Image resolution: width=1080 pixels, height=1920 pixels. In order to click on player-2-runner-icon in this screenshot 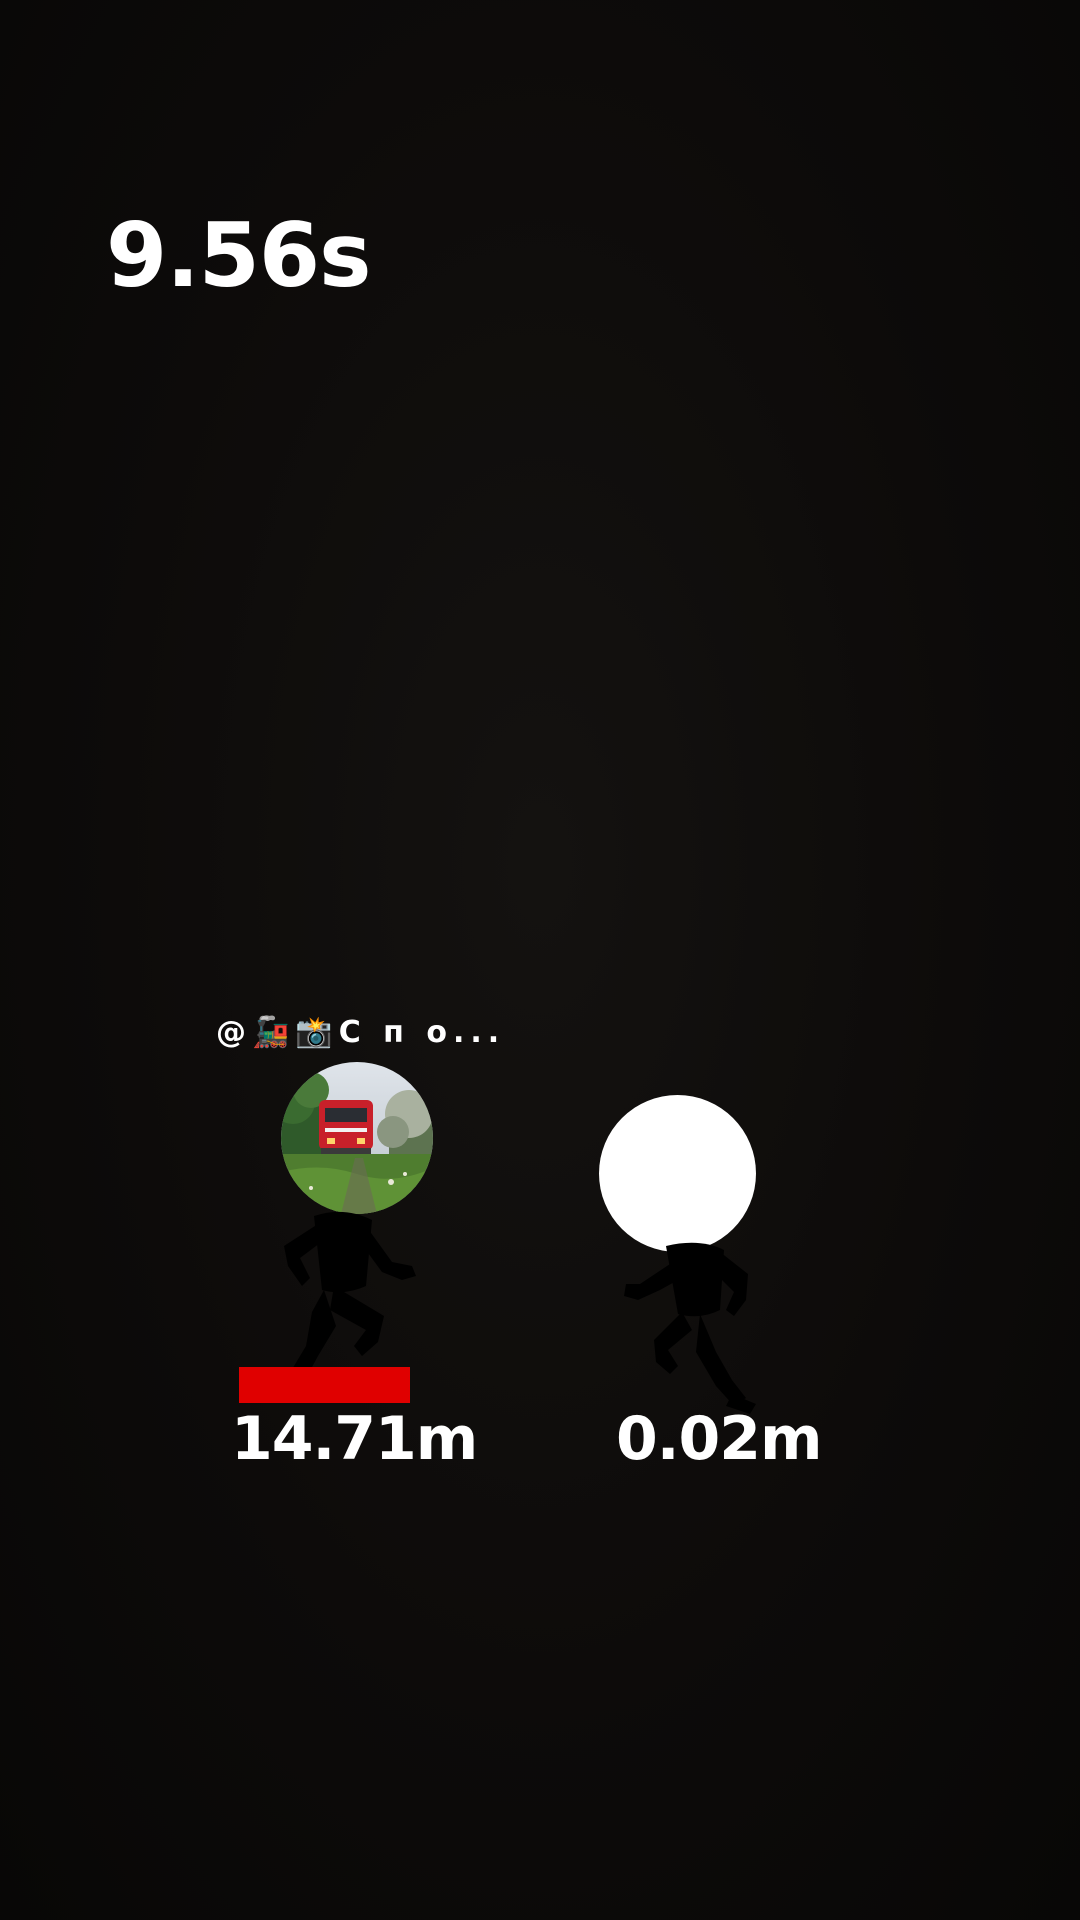, I will do `click(690, 1328)`.